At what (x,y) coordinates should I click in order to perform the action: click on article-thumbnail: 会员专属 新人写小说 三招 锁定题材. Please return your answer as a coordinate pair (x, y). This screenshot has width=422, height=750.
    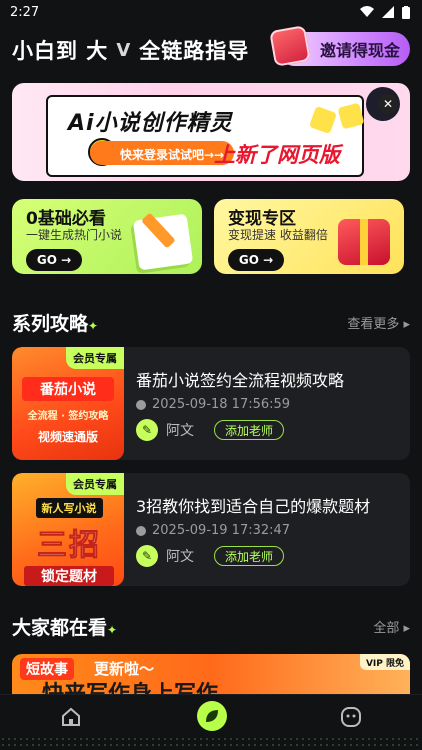
    Looking at the image, I should click on (68, 529).